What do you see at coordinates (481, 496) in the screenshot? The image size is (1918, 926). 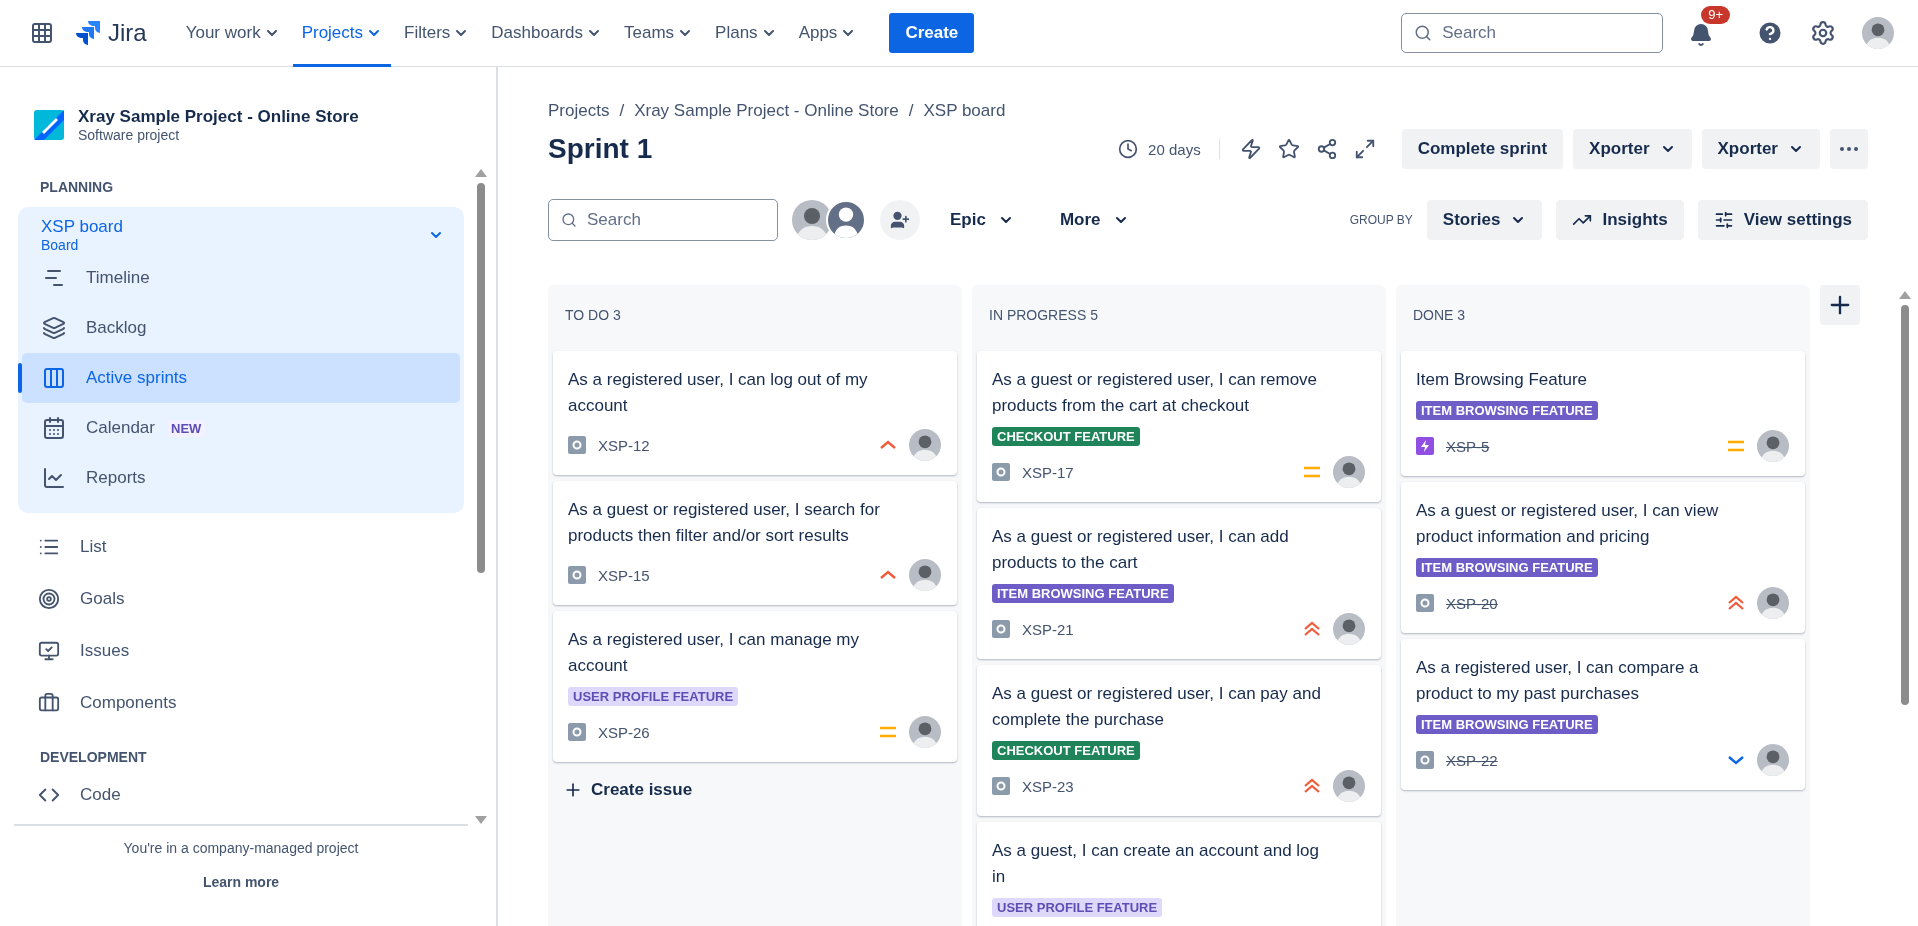 I see `scrollbar` at bounding box center [481, 496].